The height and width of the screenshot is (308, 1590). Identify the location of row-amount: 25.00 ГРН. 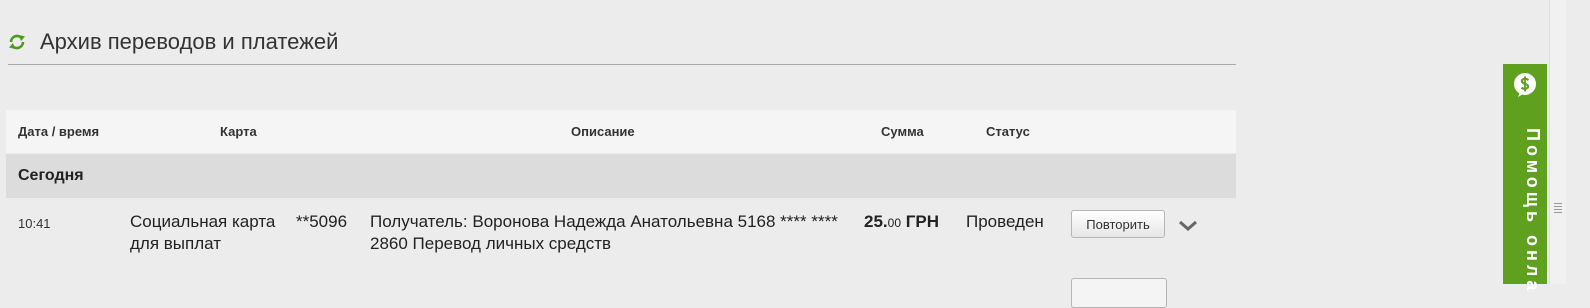
(901, 222).